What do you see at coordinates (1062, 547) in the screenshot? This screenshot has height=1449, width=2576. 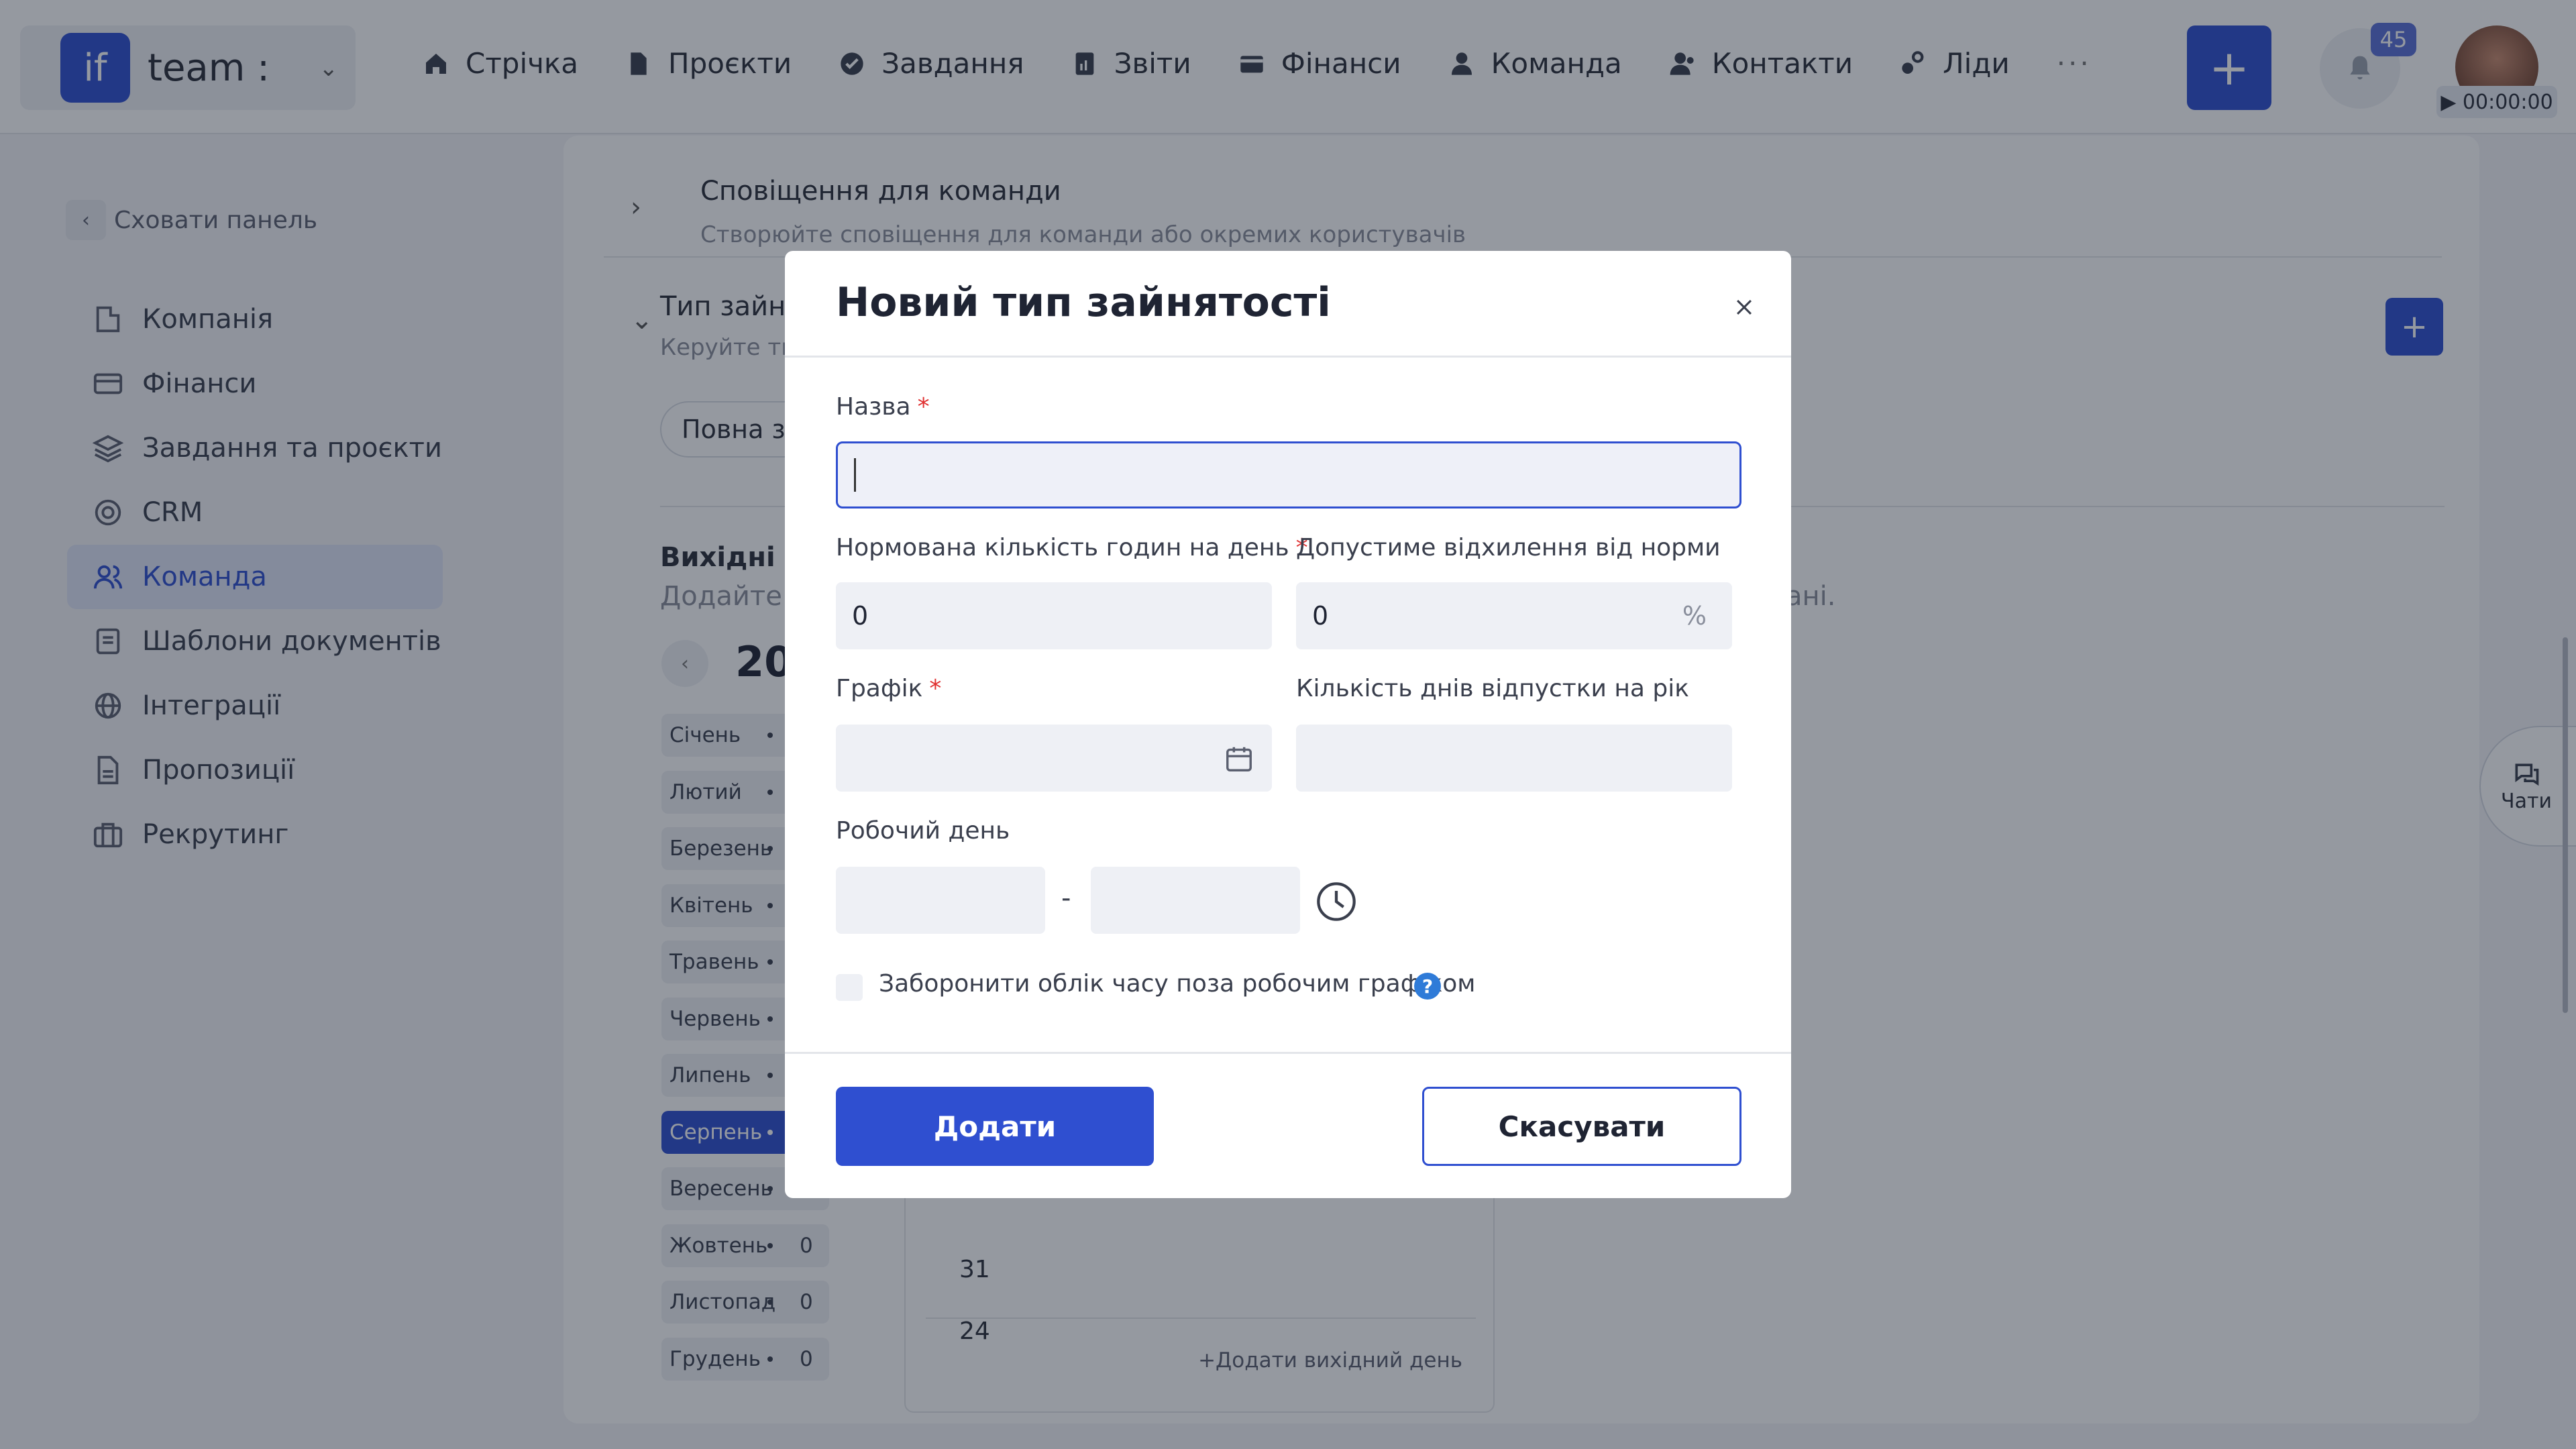 I see `label-text: Нормована кількість годин на день` at bounding box center [1062, 547].